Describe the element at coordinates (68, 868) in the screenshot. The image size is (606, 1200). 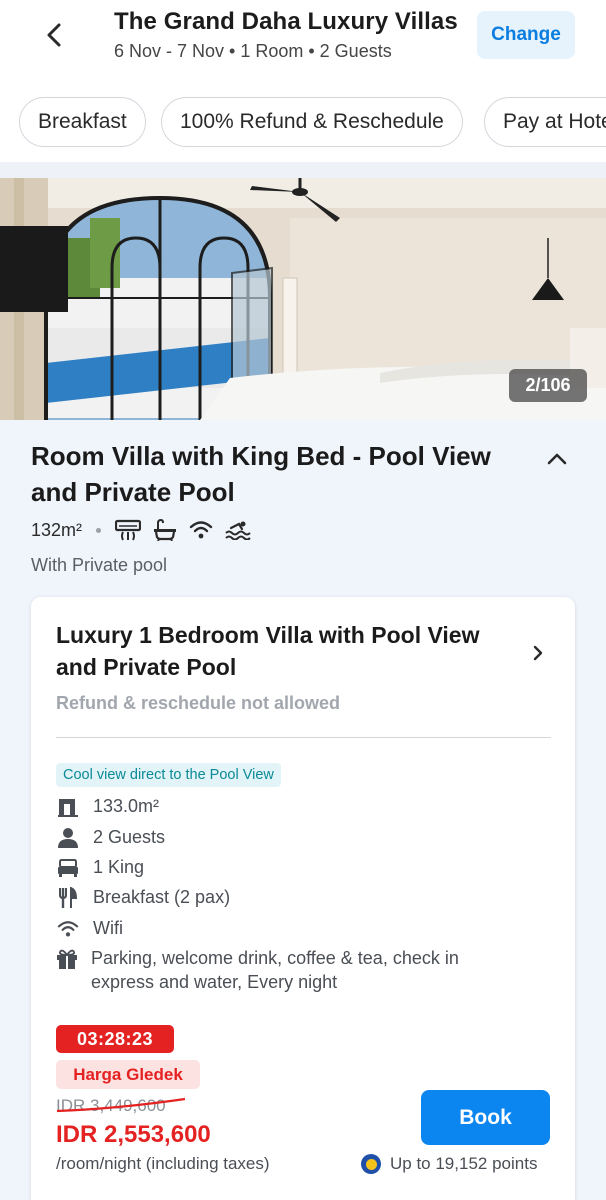
I see `bed-icon` at that location.